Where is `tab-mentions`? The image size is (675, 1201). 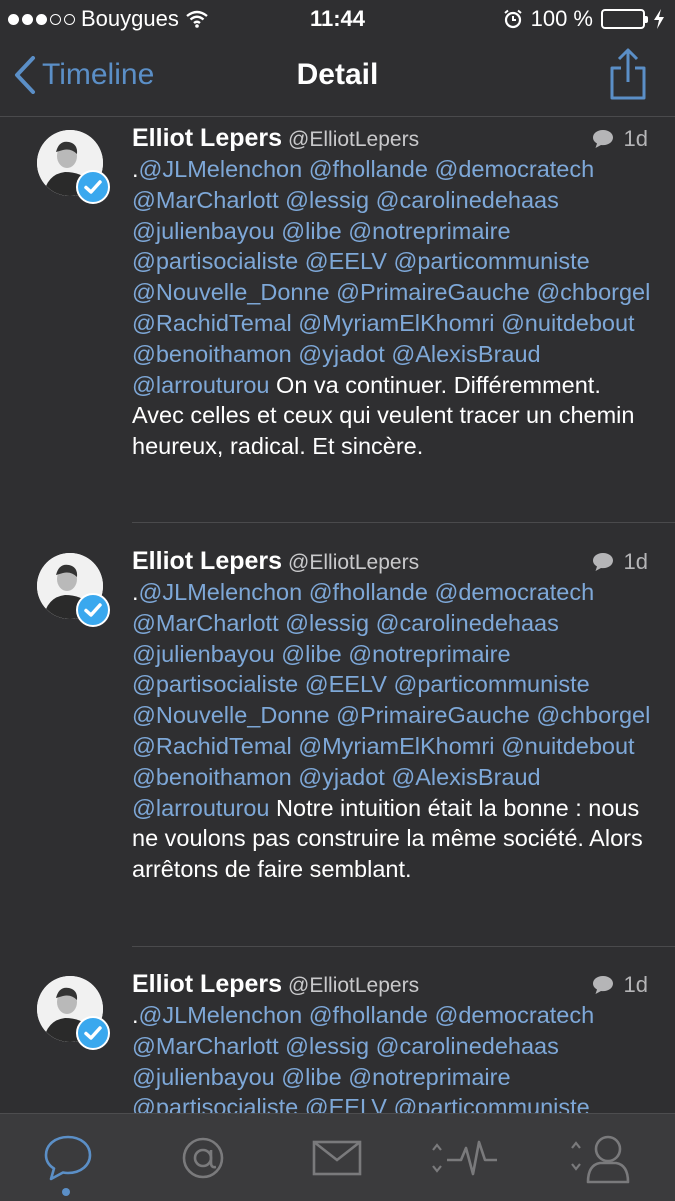 tab-mentions is located at coordinates (202, 1157).